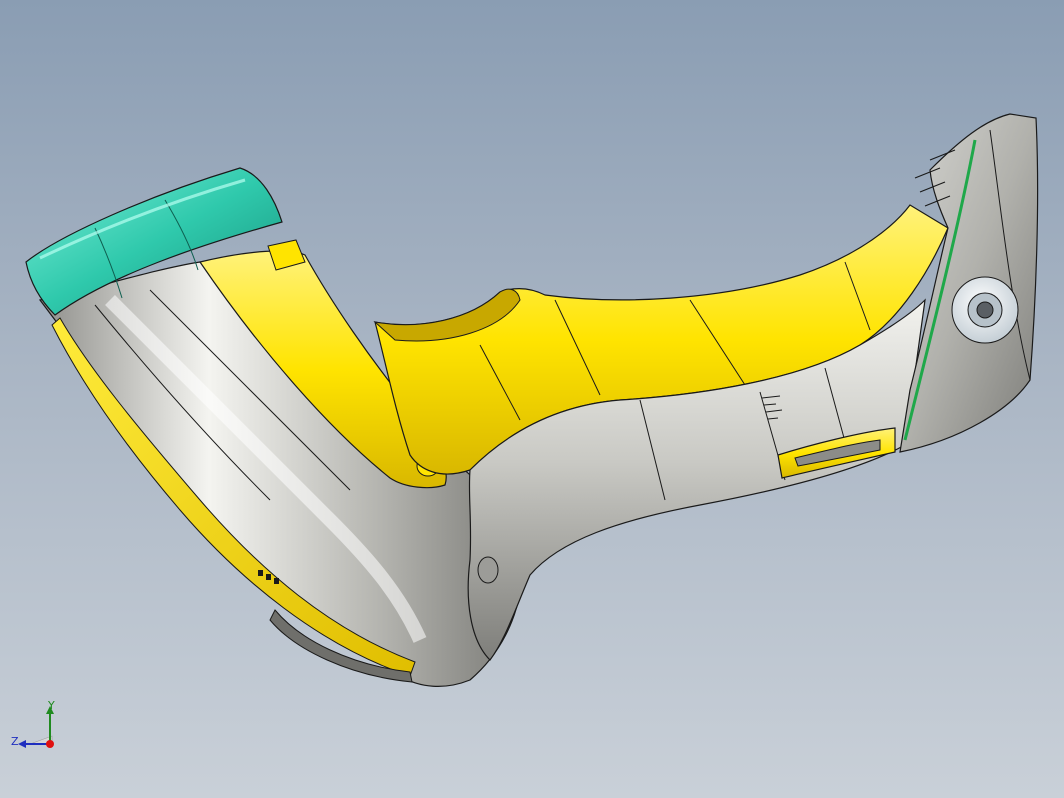 This screenshot has height=798, width=1064. I want to click on triad-z-label: Z, so click(15, 741).